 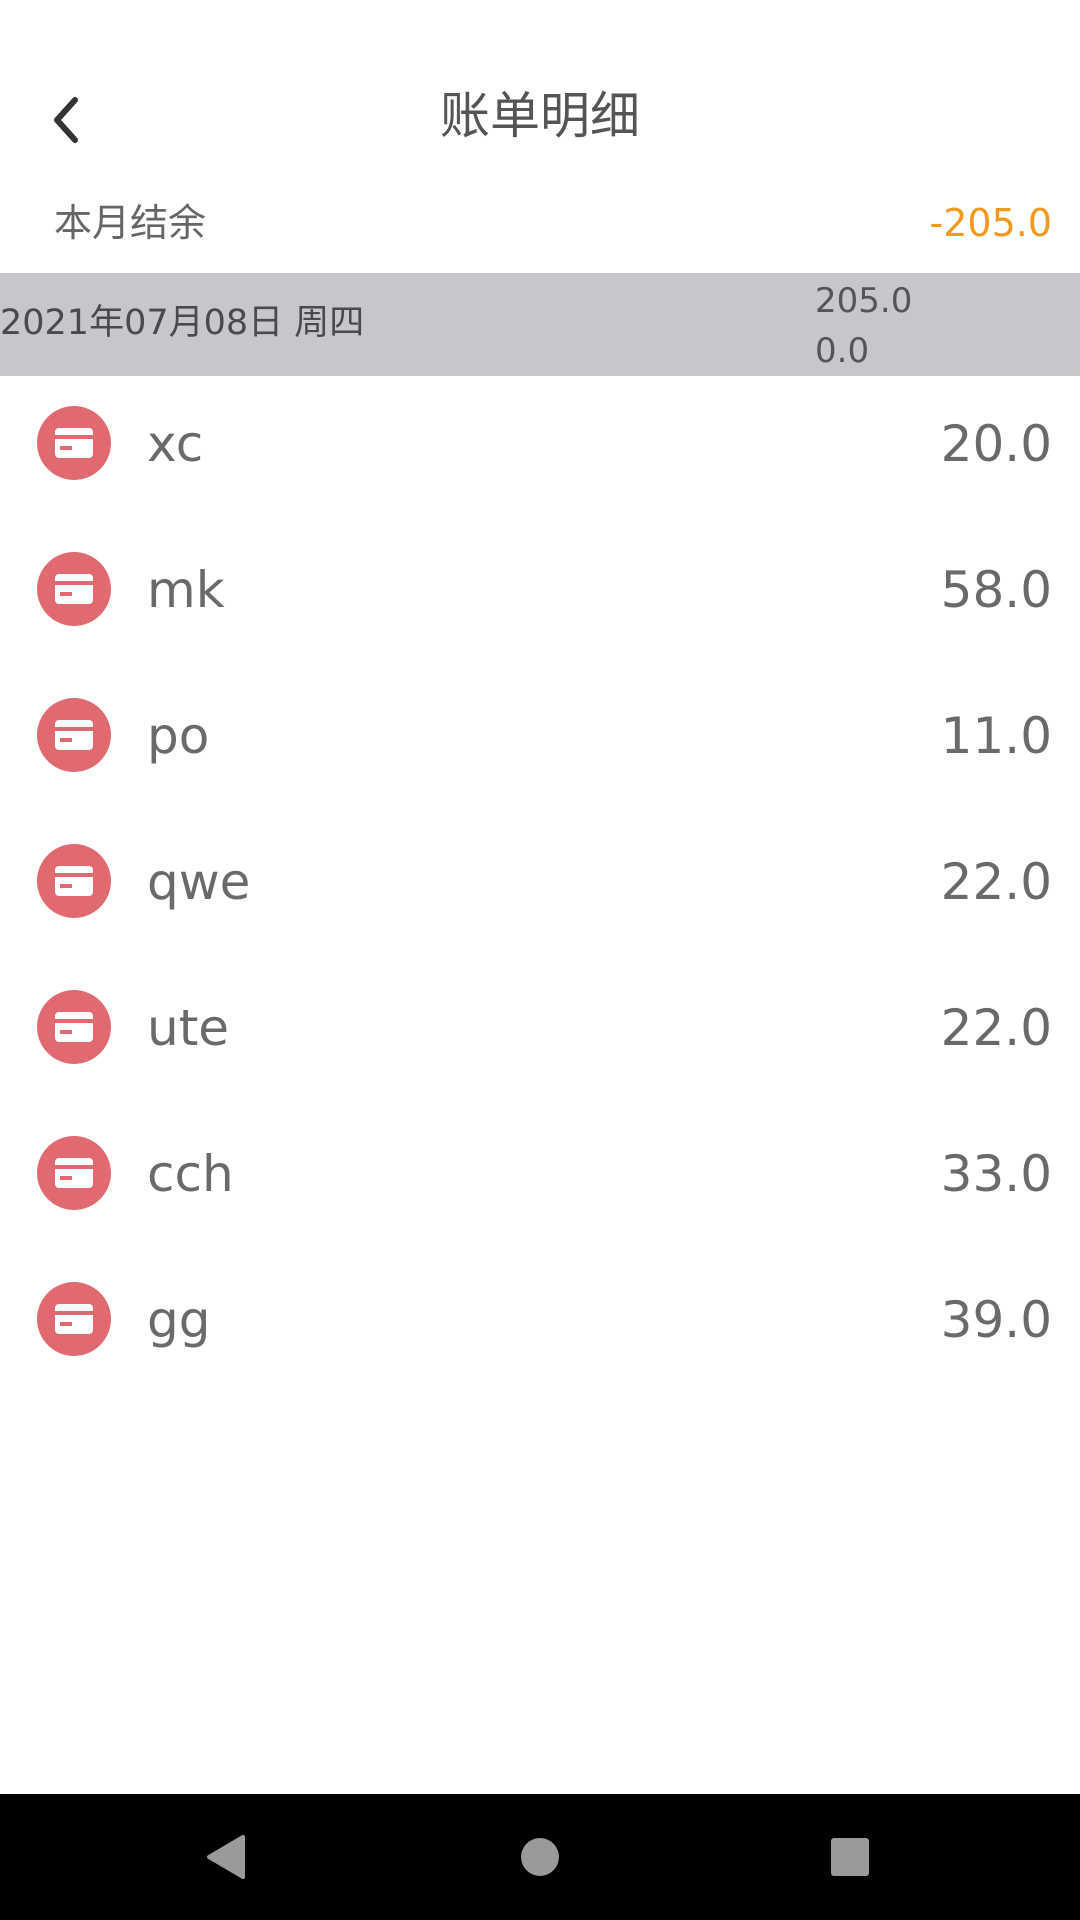 I want to click on square-recents-icon, so click(x=850, y=1857).